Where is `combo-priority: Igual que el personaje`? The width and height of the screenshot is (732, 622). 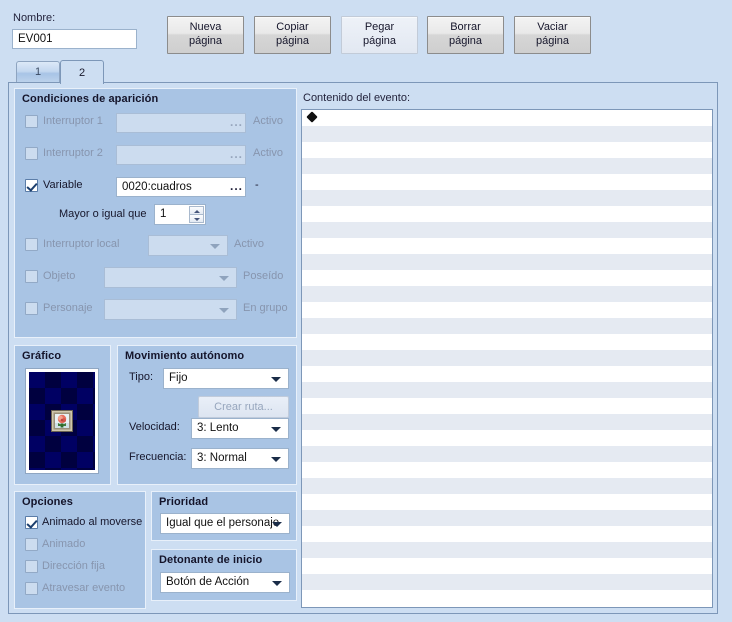
combo-priority: Igual que el personaje is located at coordinates (225, 523).